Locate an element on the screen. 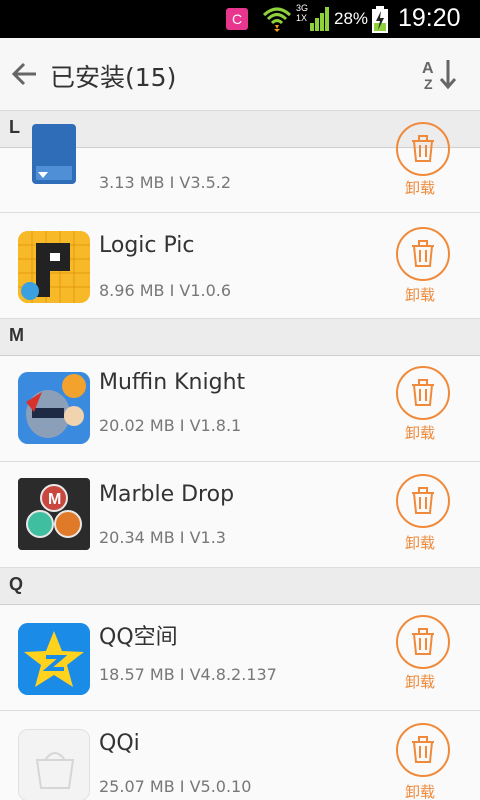 The width and height of the screenshot is (480, 800). status-bar: C 3G 1X 28% 19:20 is located at coordinates (240, 19).